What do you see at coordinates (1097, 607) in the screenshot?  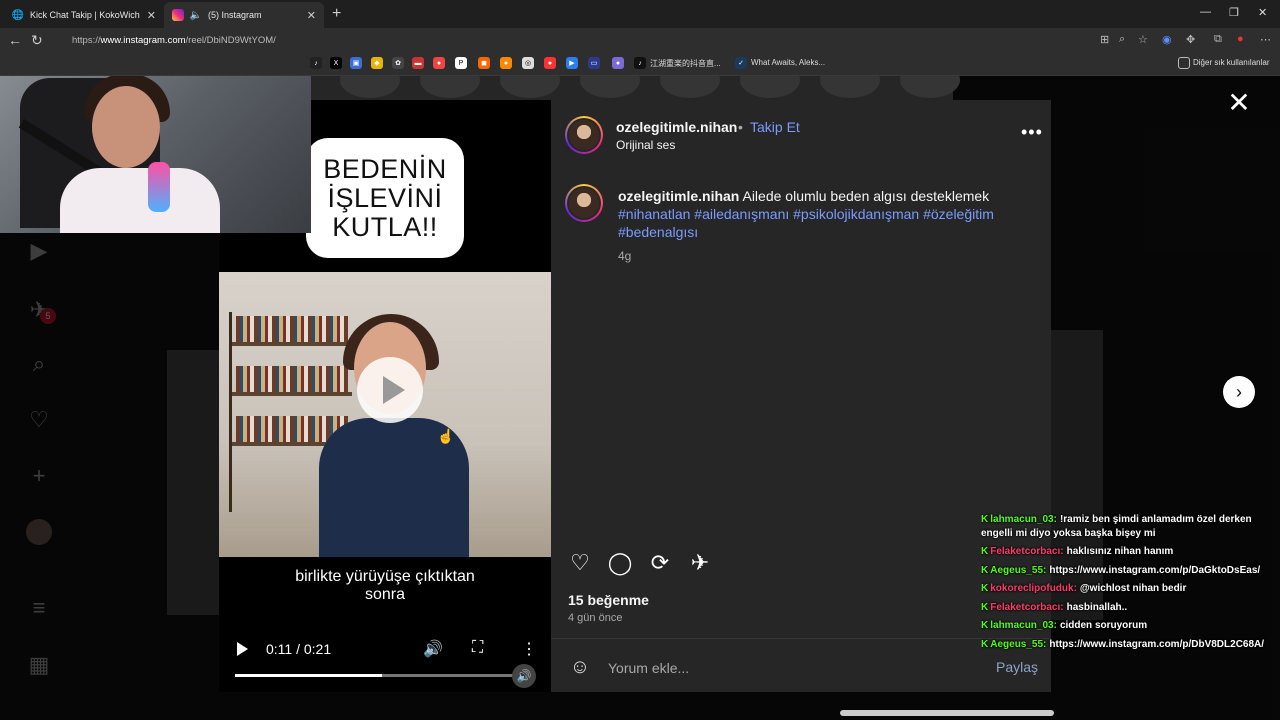 I see `chat-text: hasbinallah..` at bounding box center [1097, 607].